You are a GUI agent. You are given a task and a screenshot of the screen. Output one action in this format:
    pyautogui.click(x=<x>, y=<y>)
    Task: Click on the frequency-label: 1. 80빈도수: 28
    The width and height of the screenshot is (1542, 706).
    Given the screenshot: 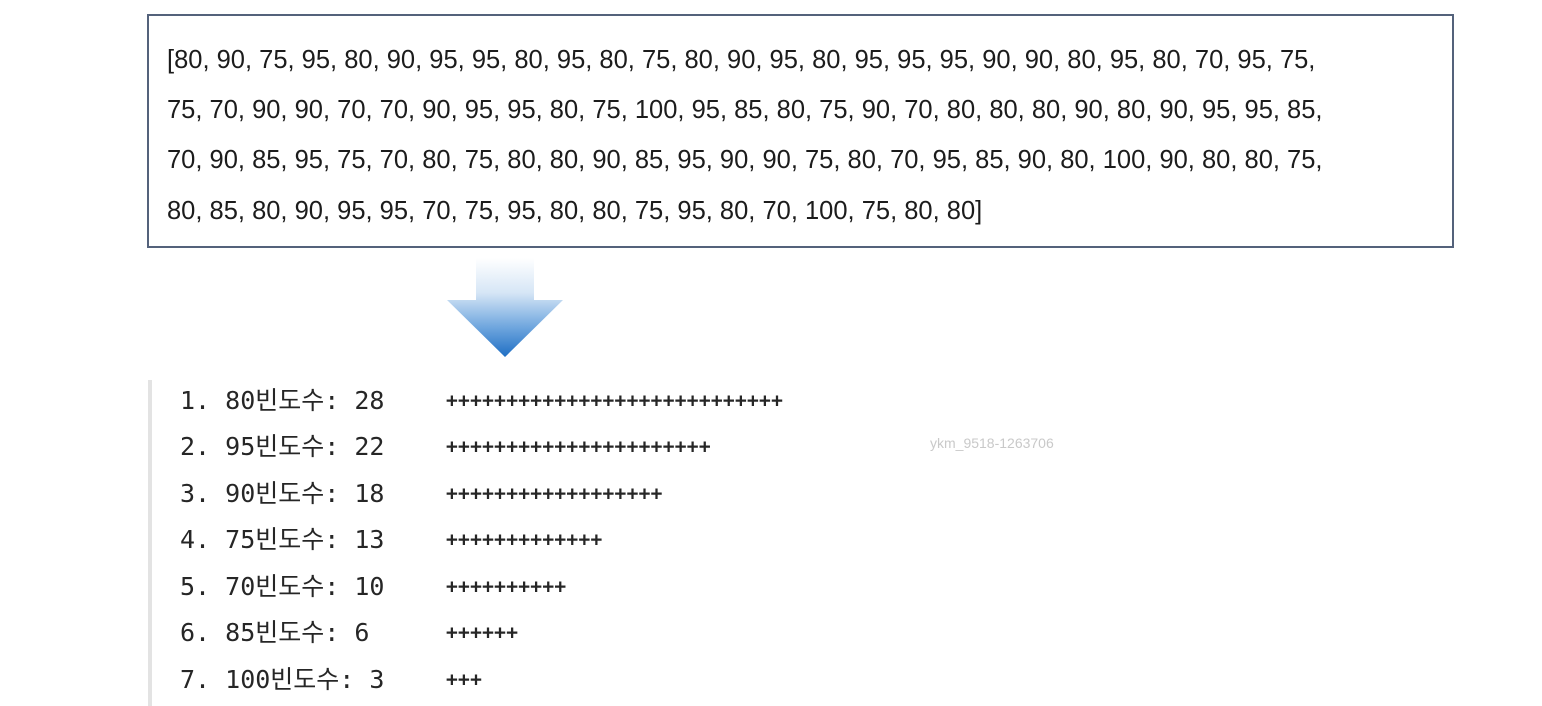 What is the action you would take?
    pyautogui.click(x=282, y=400)
    